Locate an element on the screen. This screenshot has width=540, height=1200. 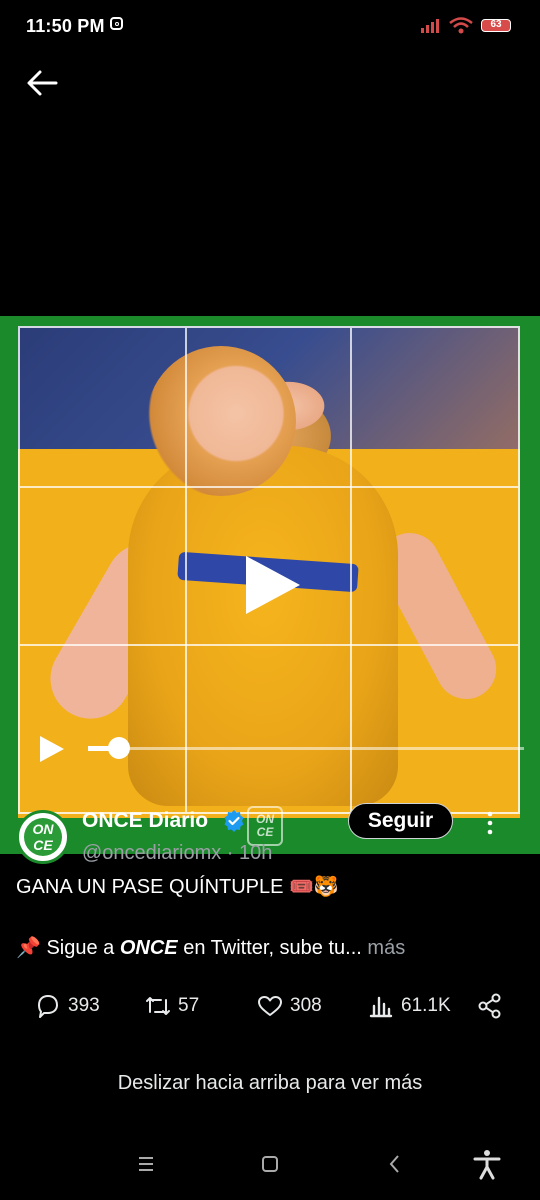
status-time: 11:50 PM is located at coordinates (65, 26).